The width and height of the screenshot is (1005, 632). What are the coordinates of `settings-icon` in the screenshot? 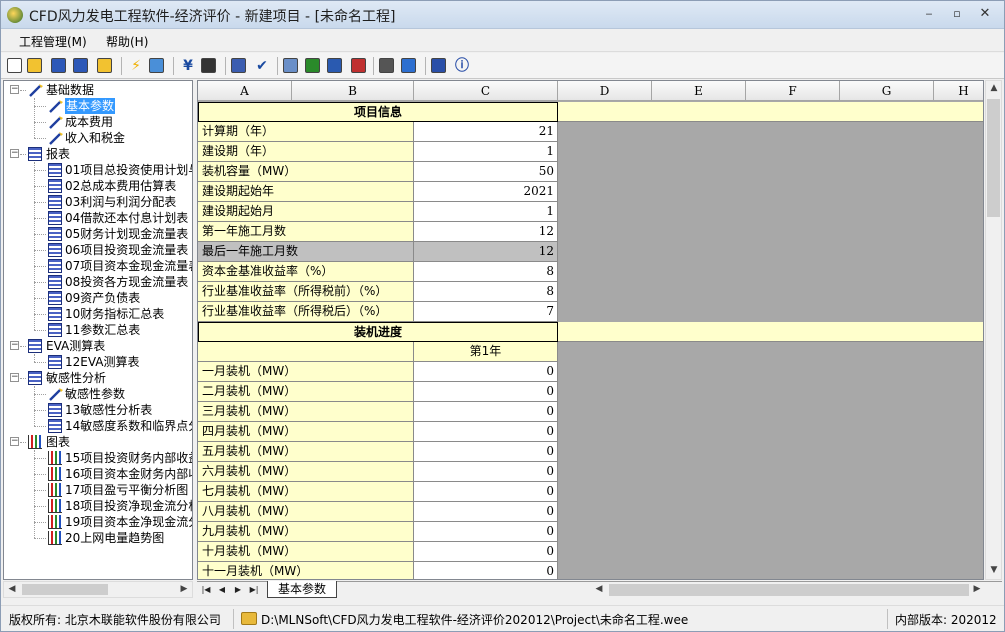 It's located at (386, 65).